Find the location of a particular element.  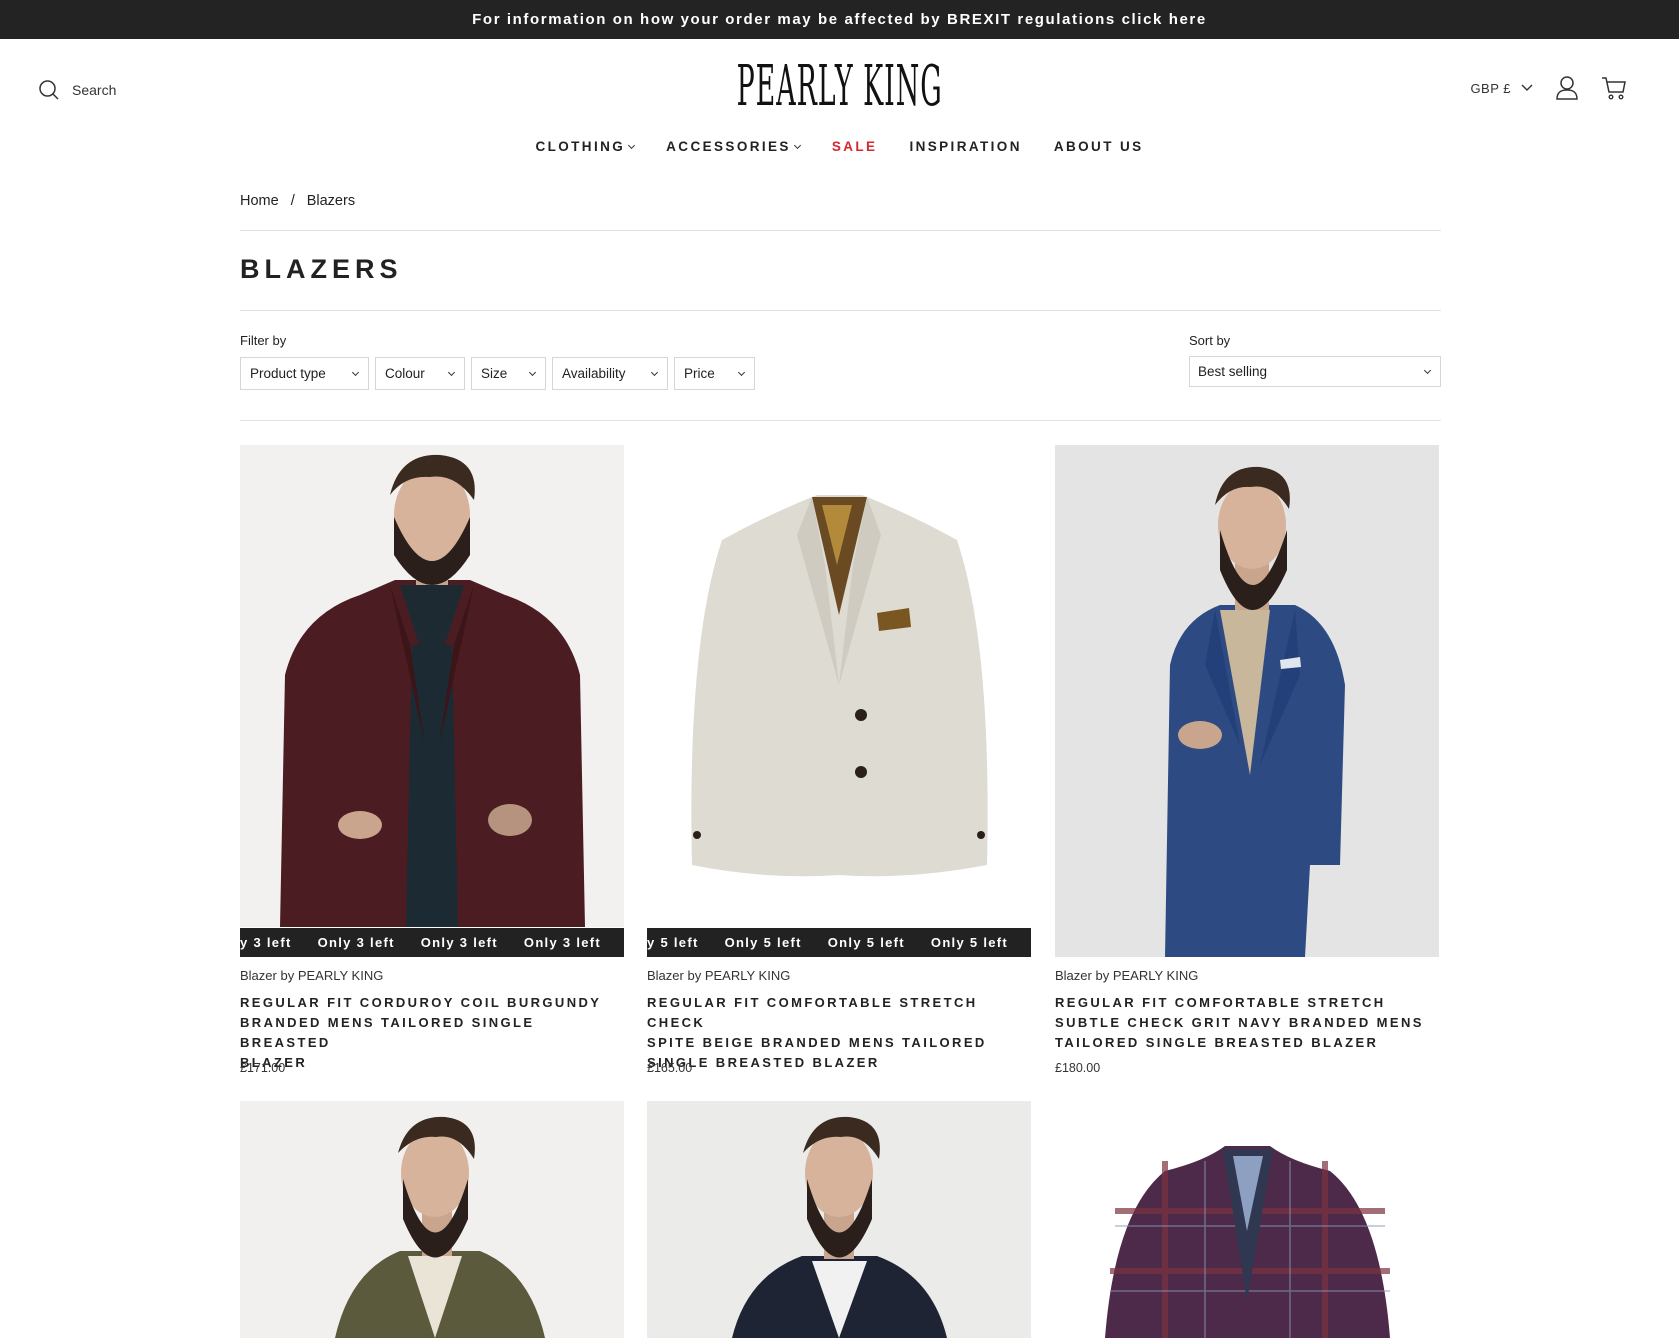

title-line: TAILORED SINGLE BREASTED BLAZER is located at coordinates (1217, 1042).